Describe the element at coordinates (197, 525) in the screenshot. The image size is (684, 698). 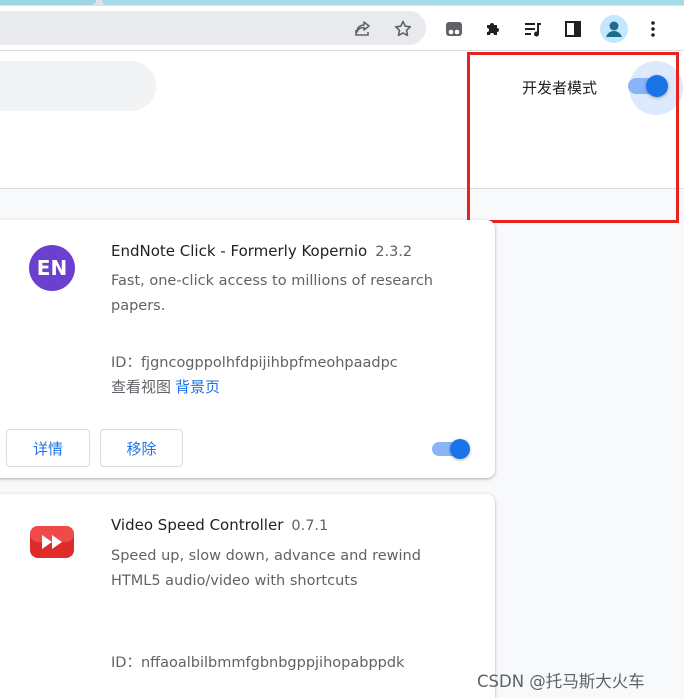
I see `extension-name: Video Speed Controller` at that location.